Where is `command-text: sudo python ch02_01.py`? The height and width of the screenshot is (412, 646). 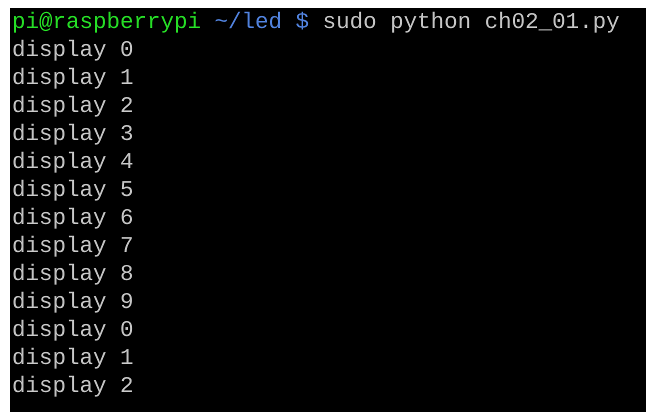 command-text: sudo python ch02_01.py is located at coordinates (471, 22).